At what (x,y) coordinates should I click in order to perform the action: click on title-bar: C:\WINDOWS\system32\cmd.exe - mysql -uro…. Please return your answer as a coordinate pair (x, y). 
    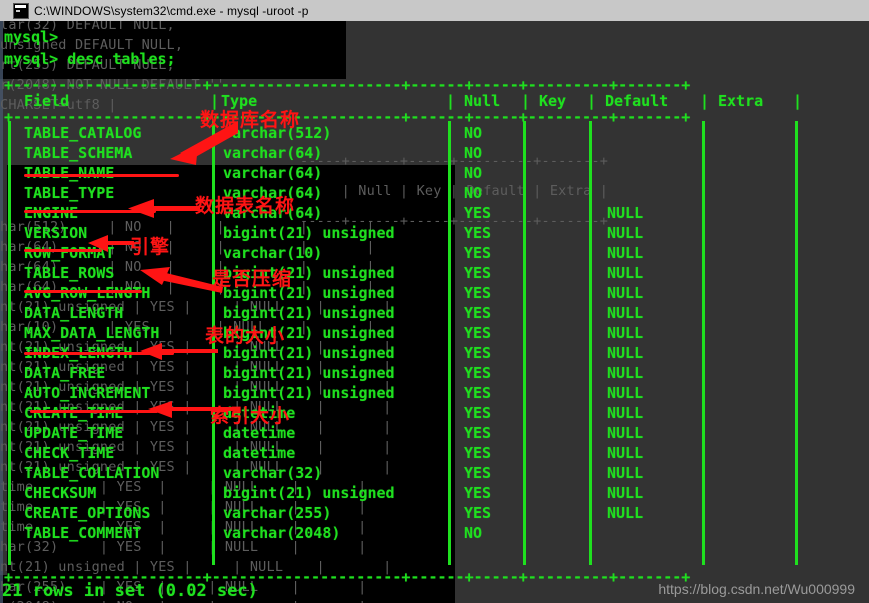
    Looking at the image, I should click on (434, 10).